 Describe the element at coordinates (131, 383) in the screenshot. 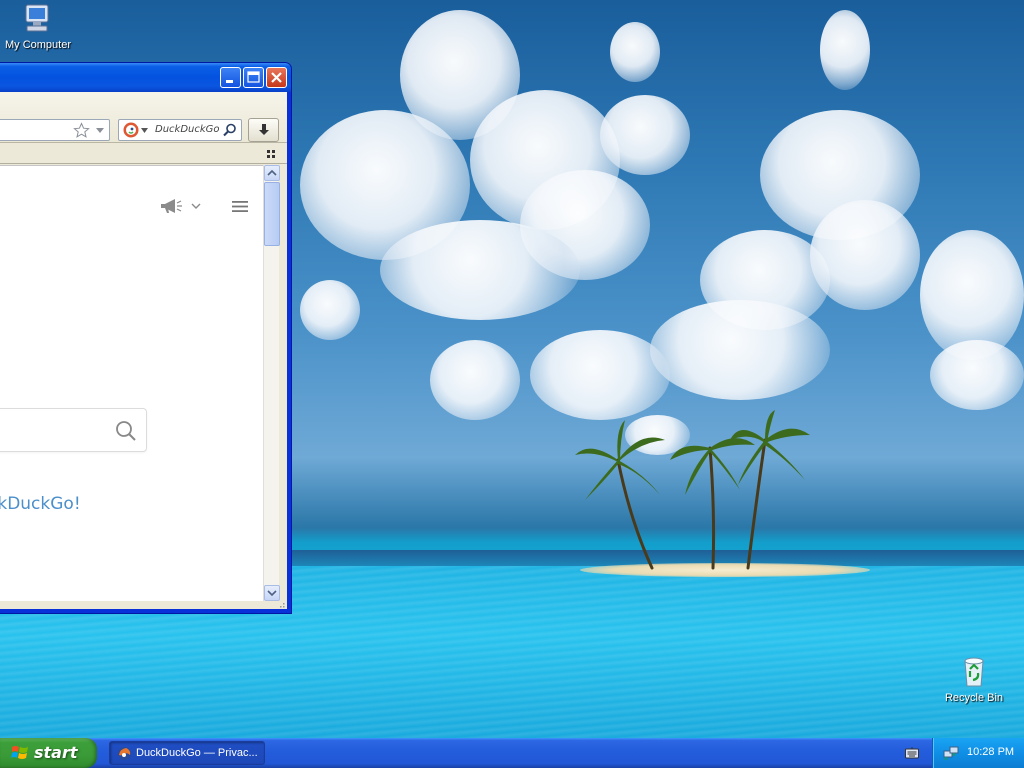

I see `page-content: ckDuckGo!` at that location.